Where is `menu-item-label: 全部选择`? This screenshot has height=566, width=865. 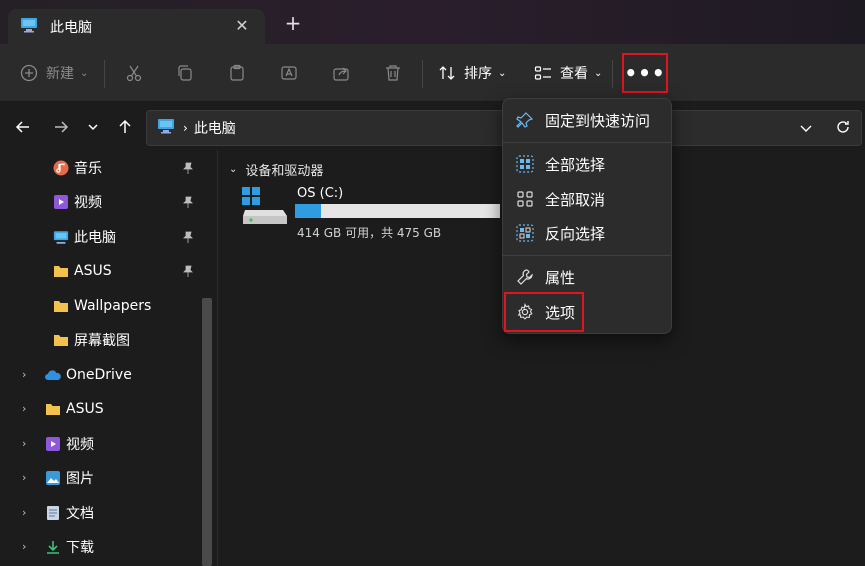
menu-item-label: 全部选择 is located at coordinates (575, 164).